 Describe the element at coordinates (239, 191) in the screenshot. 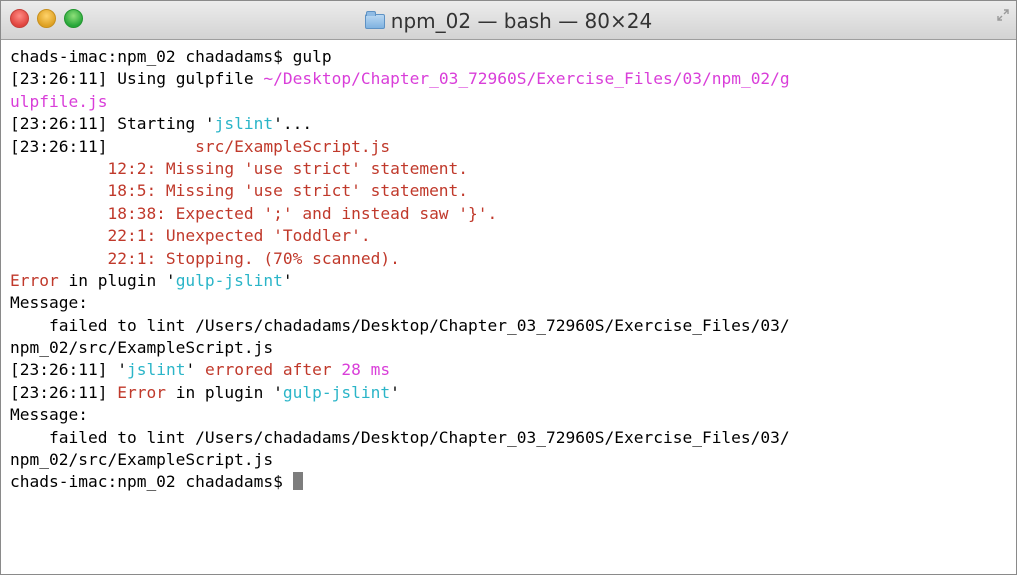

I see `lint-error-line: 18:5: Missing 'use strict' statement.` at that location.